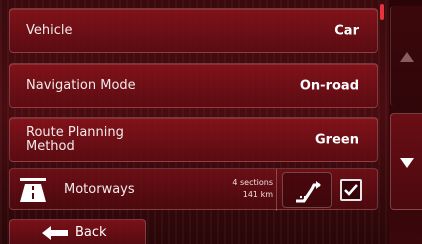 This screenshot has height=244, width=422. I want to click on checkmark-icon, so click(351, 190).